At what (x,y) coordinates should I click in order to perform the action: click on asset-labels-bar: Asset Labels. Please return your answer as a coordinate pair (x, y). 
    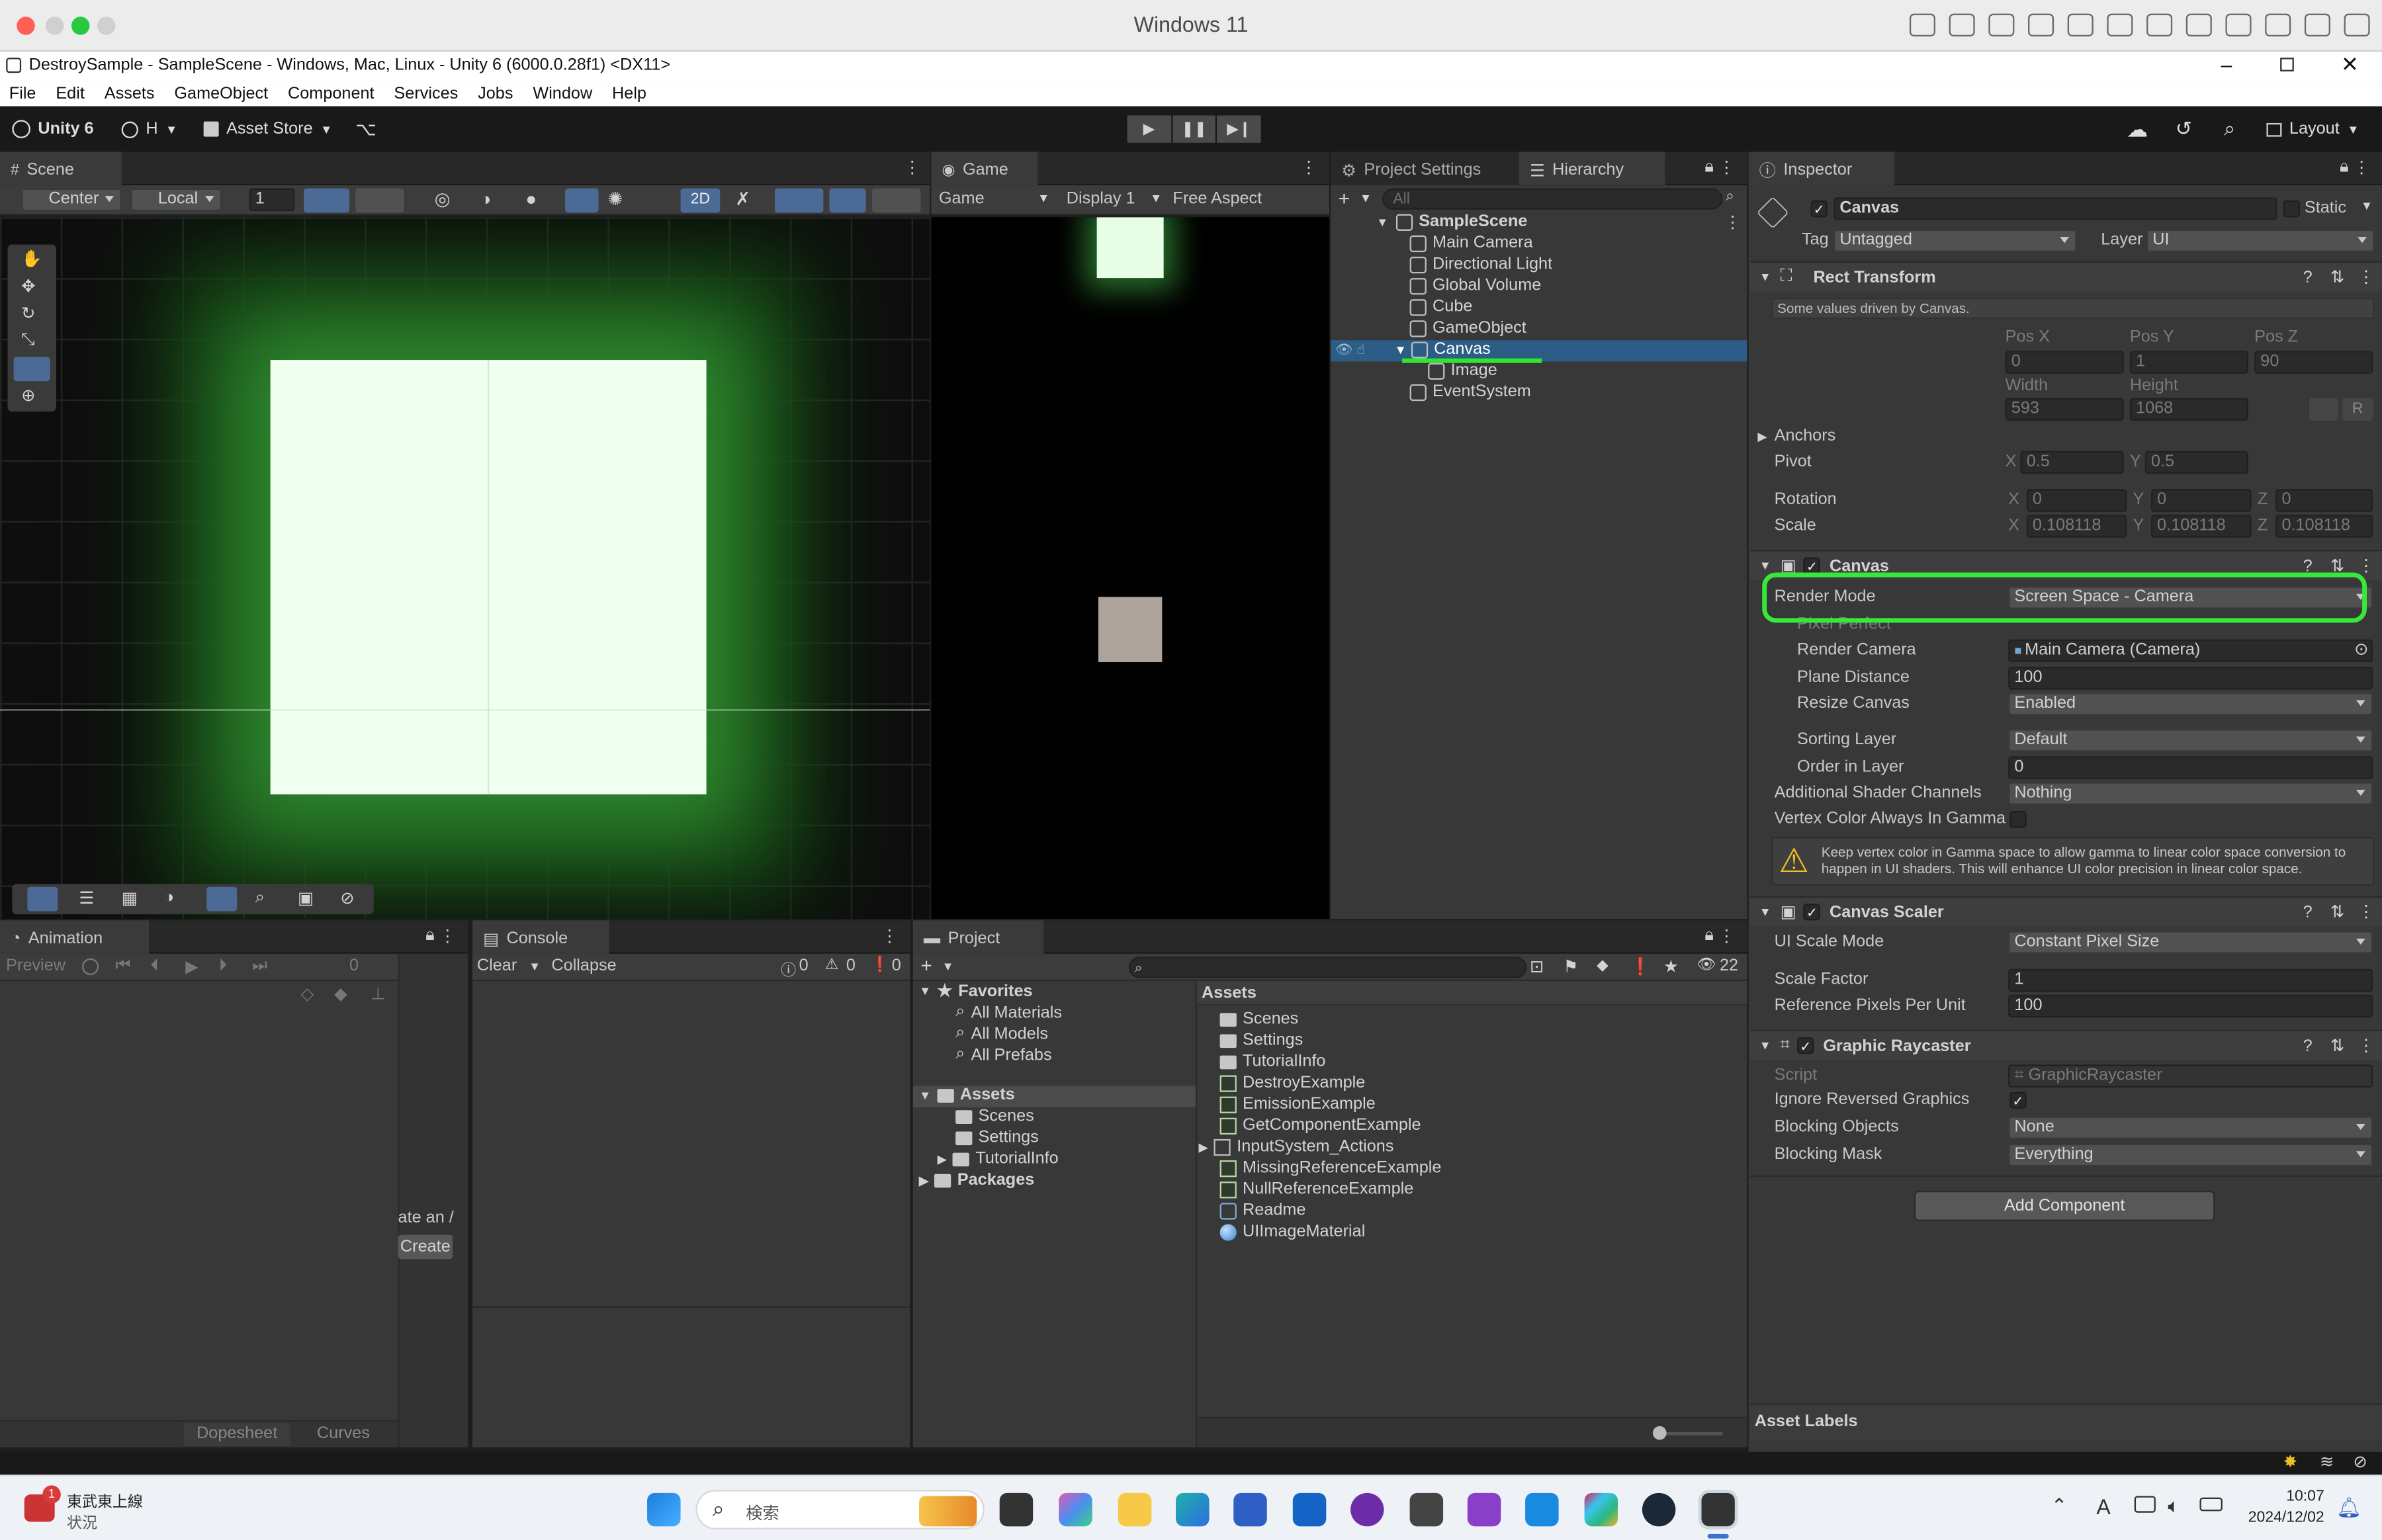
    Looking at the image, I should click on (2065, 1421).